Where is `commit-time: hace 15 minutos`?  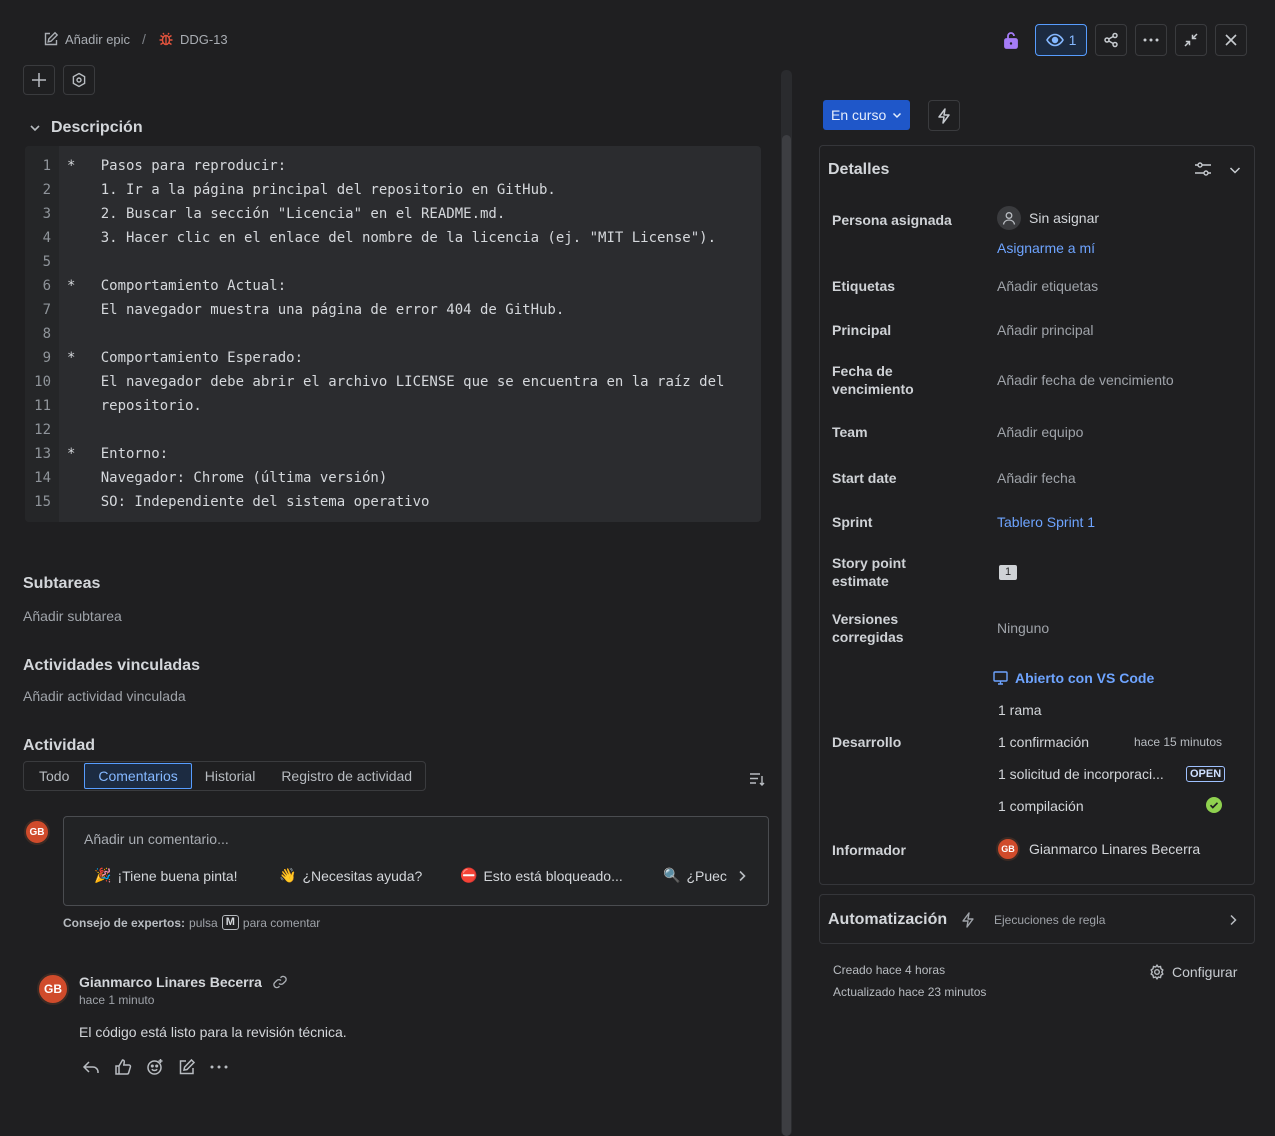 commit-time: hace 15 minutos is located at coordinates (1178, 742).